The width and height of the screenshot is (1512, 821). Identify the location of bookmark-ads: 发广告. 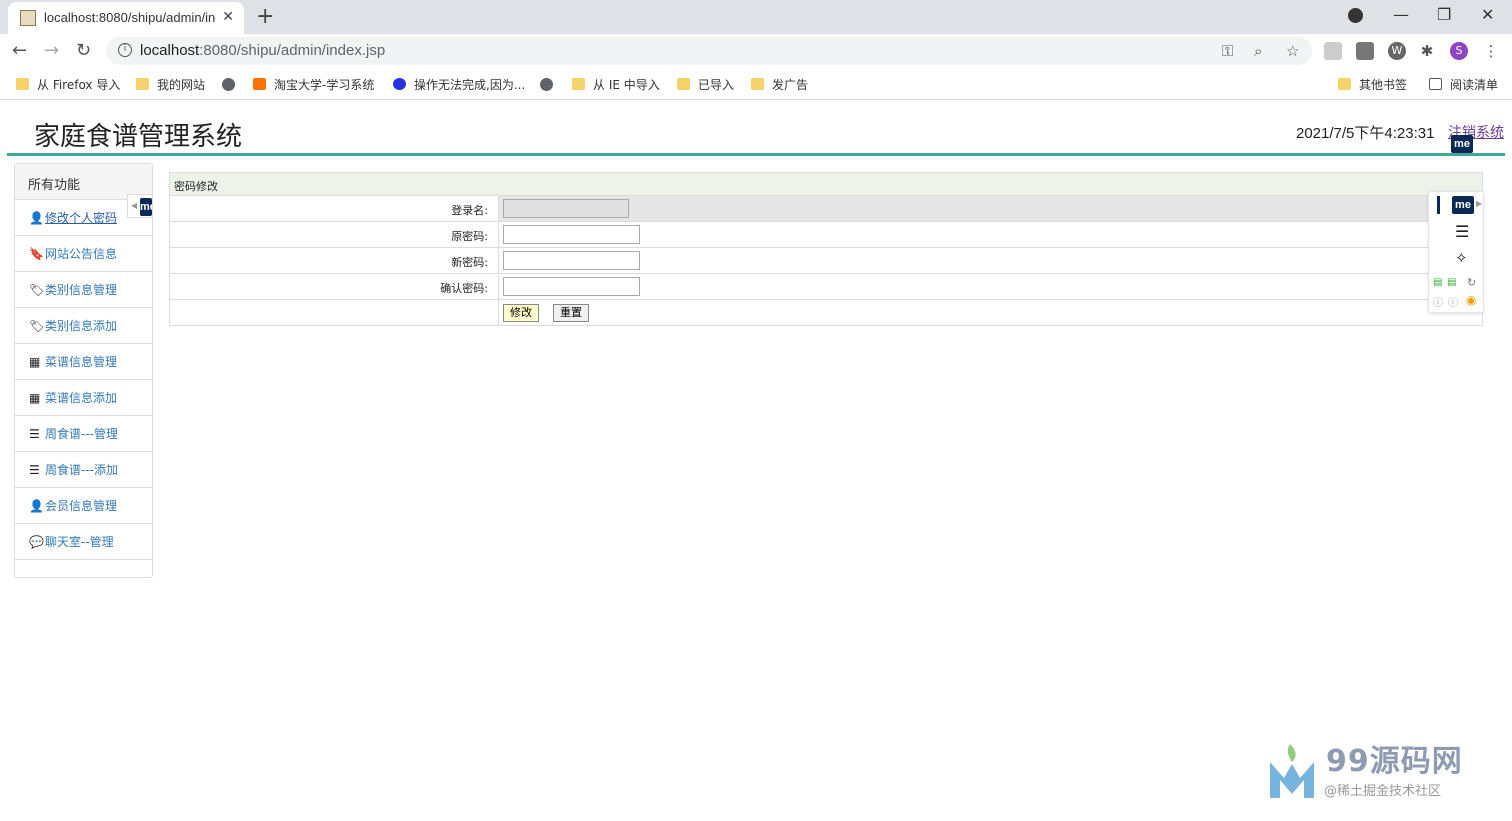
(779, 84).